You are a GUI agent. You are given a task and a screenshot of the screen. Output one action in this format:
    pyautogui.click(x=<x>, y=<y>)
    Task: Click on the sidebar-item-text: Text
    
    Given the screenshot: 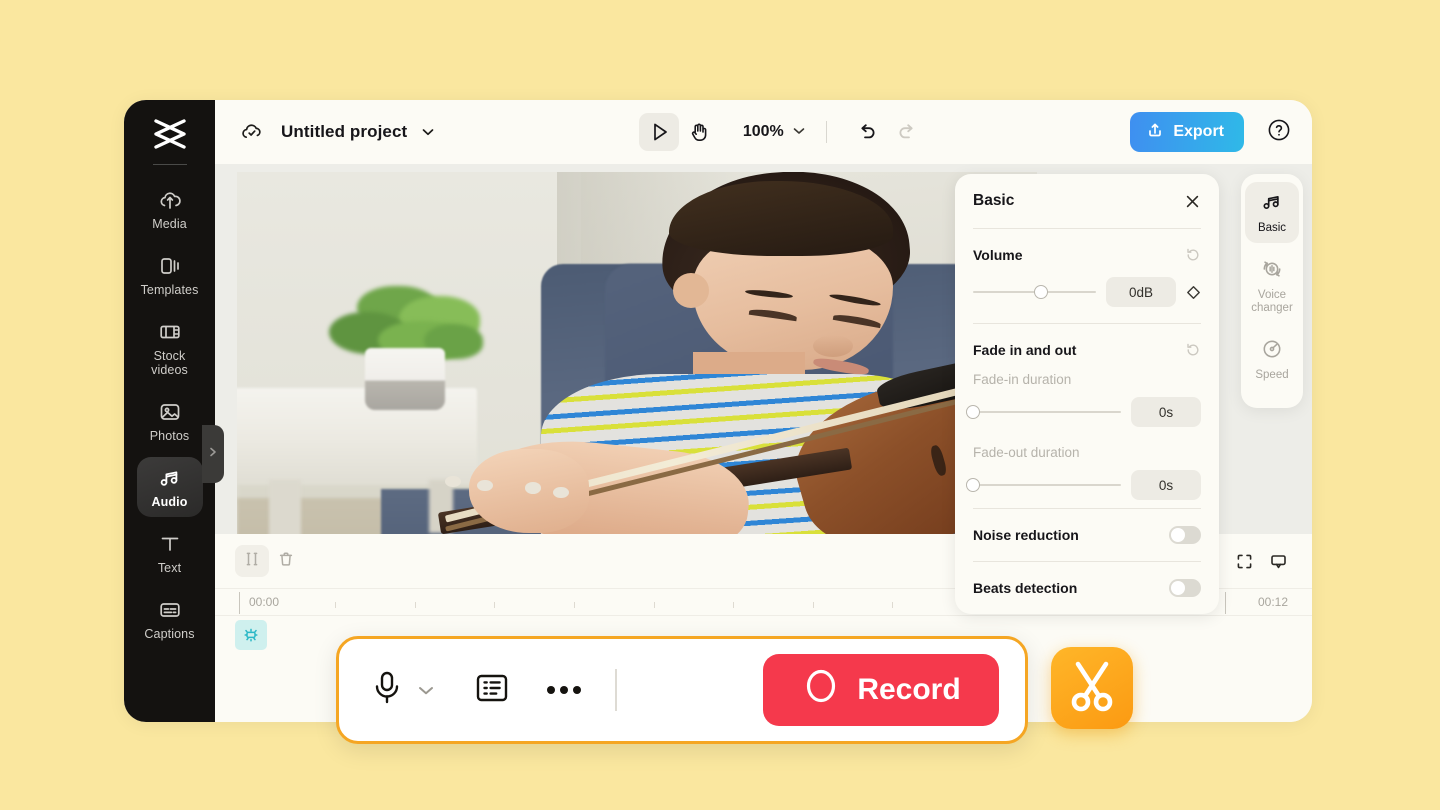 What is the action you would take?
    pyautogui.click(x=170, y=553)
    